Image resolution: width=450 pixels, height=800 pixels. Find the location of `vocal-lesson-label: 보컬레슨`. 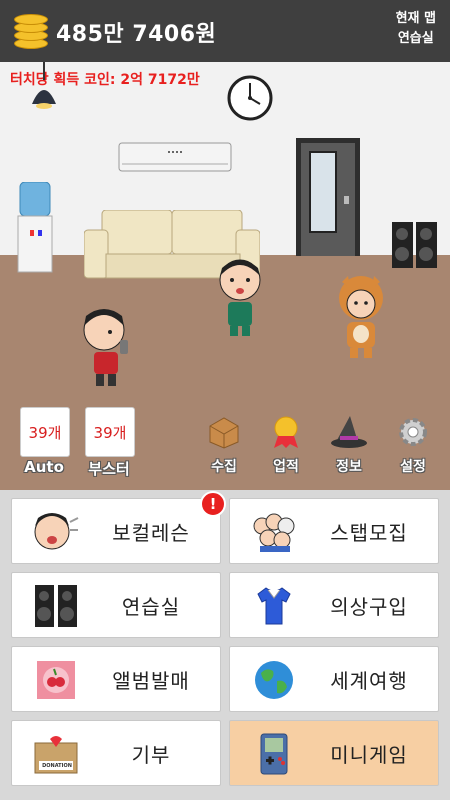

vocal-lesson-label: 보컬레슨 is located at coordinates (151, 532).